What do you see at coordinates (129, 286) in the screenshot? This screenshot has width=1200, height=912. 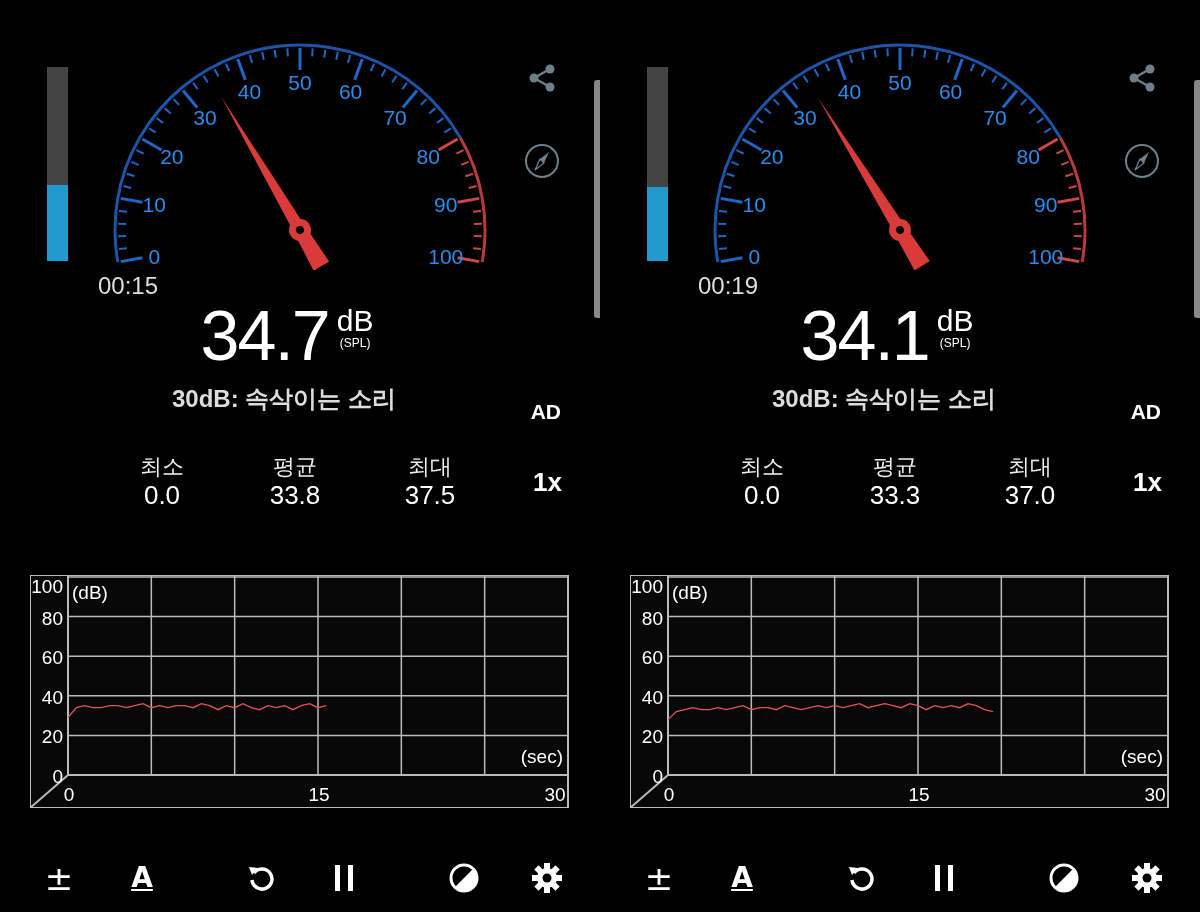 I see `elapsed-time: 00:15` at bounding box center [129, 286].